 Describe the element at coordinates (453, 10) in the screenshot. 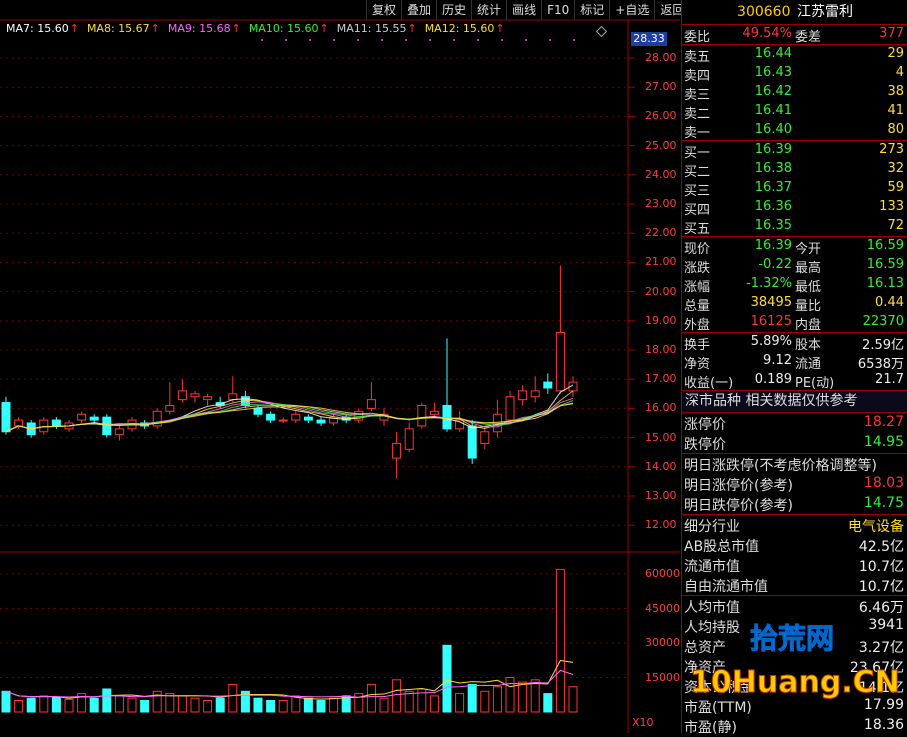

I see `toolbar-history-button: 历史` at that location.